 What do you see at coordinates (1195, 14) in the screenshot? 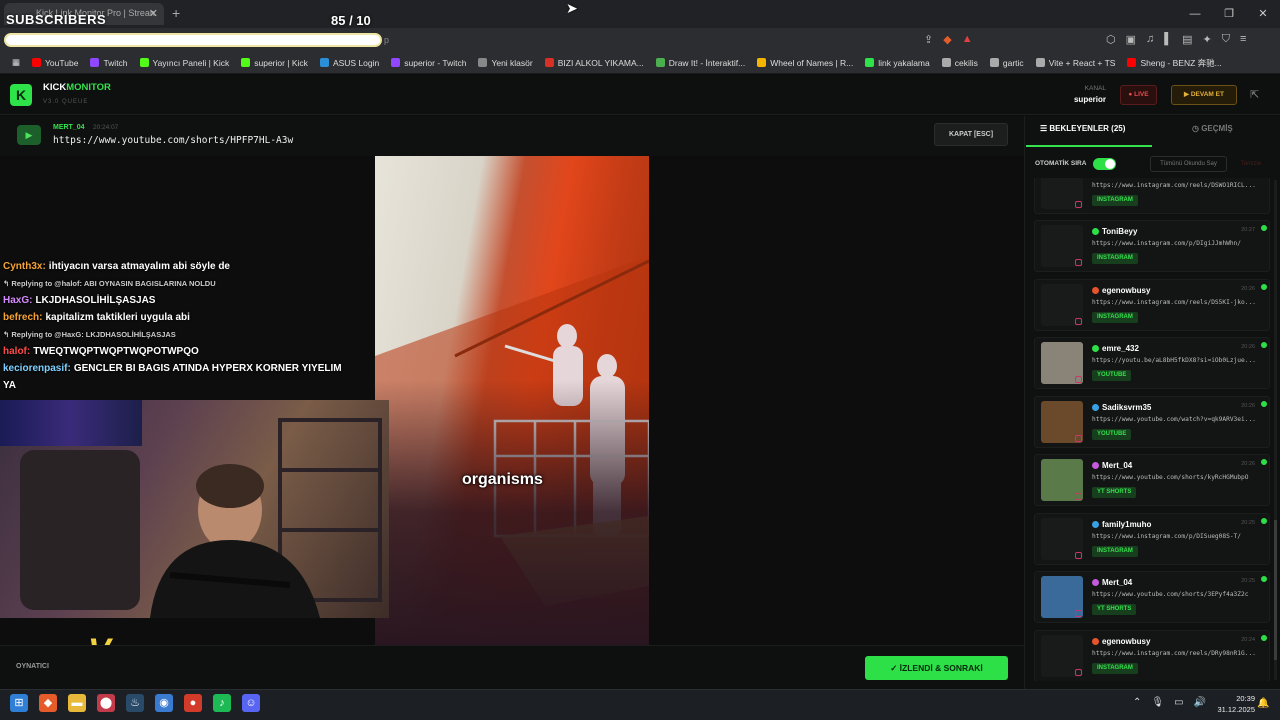
I see `minimize-icon: —` at bounding box center [1195, 14].